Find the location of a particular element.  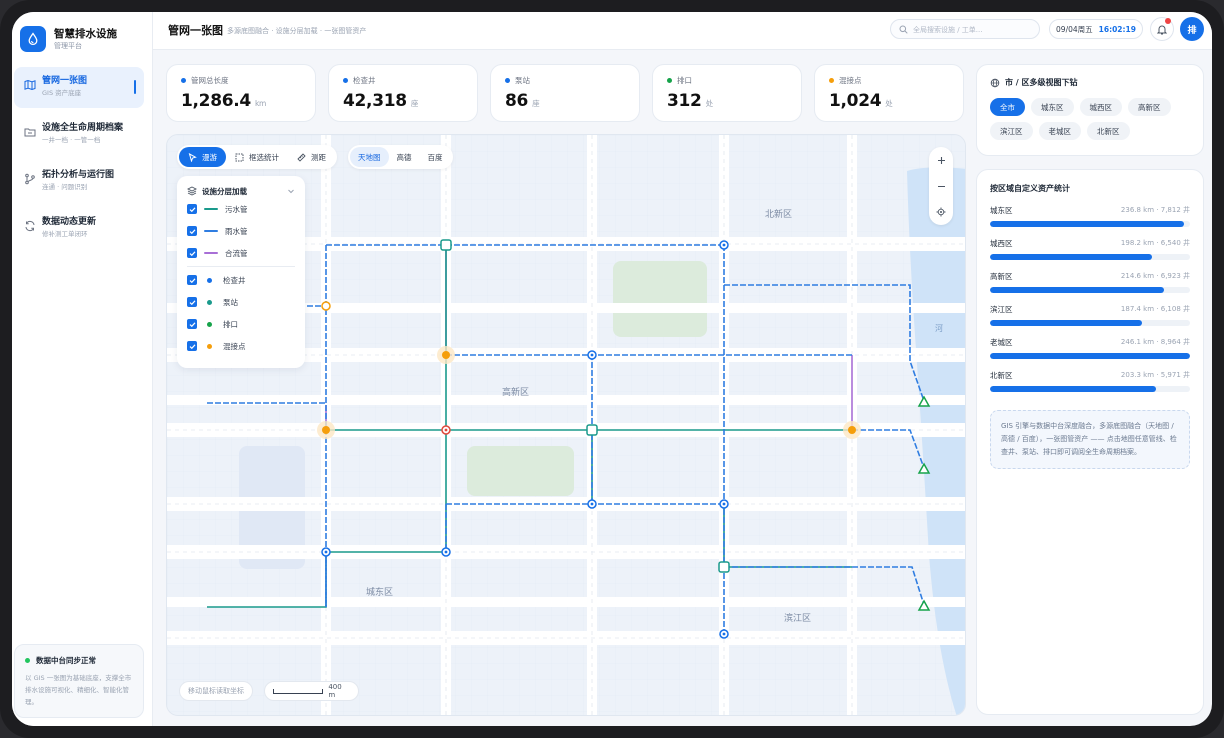

layer-label: 检查井 is located at coordinates (234, 280).